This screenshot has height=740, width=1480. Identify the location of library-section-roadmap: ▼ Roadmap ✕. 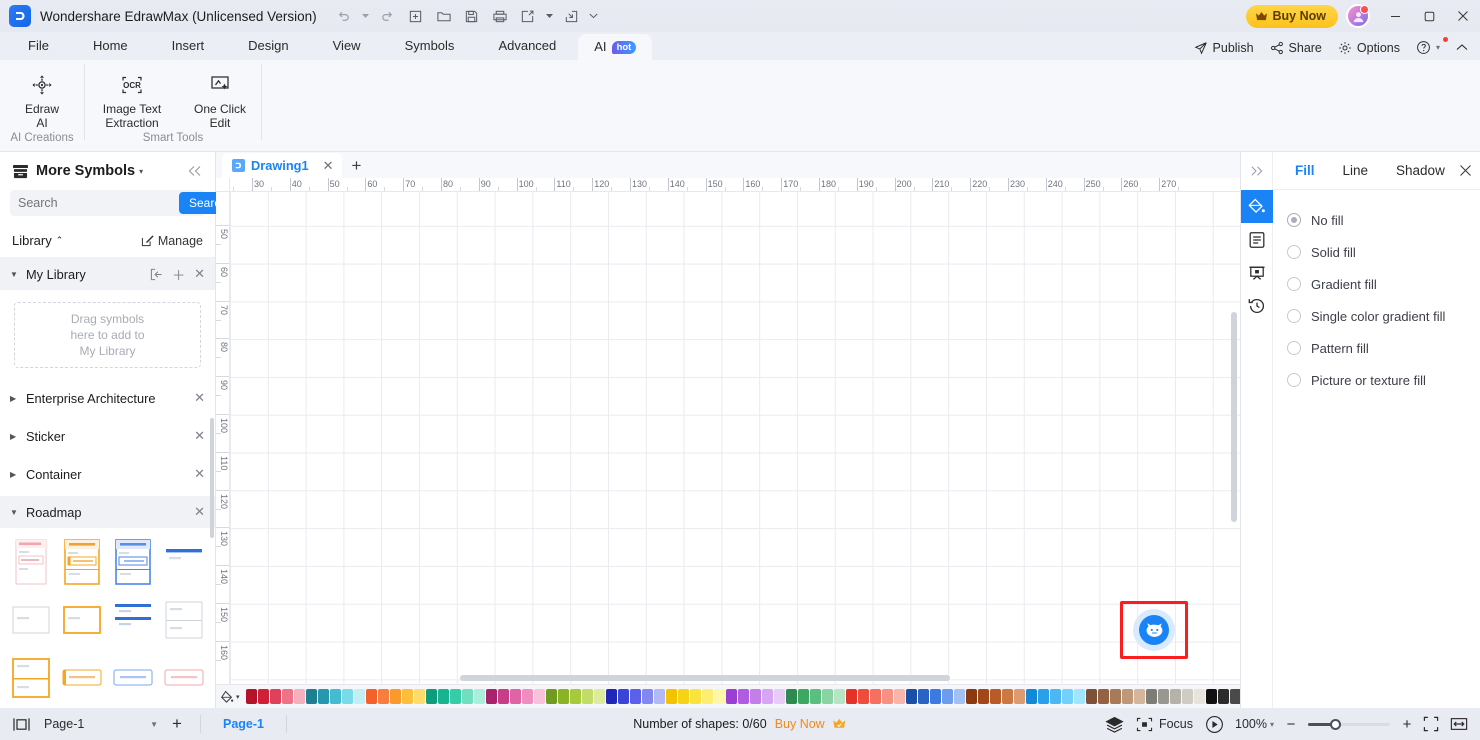
(107, 512).